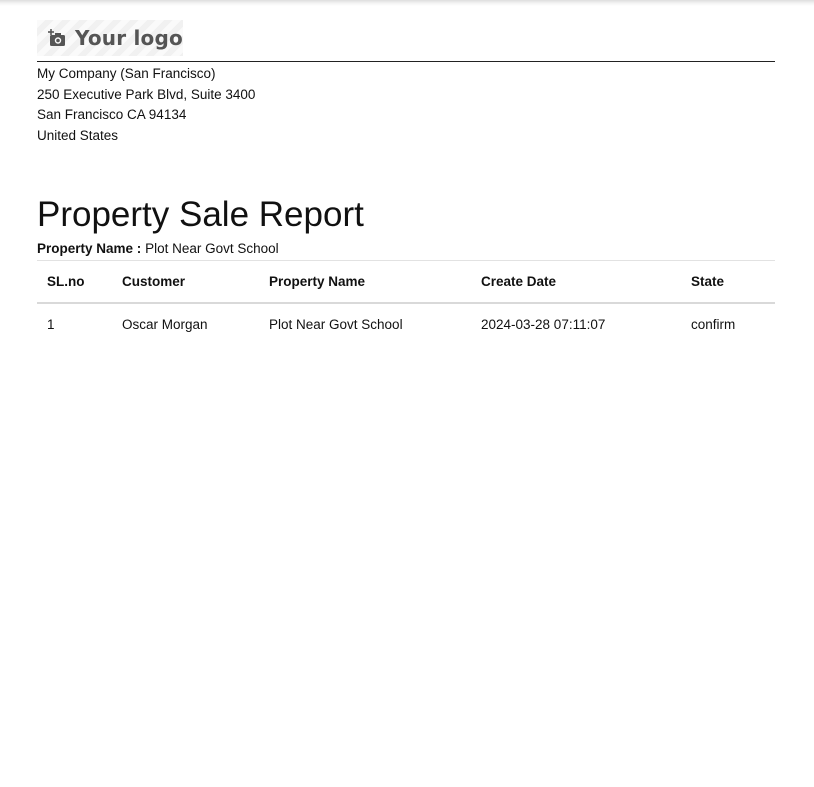  Describe the element at coordinates (728, 282) in the screenshot. I see `column-header-state: State` at that location.